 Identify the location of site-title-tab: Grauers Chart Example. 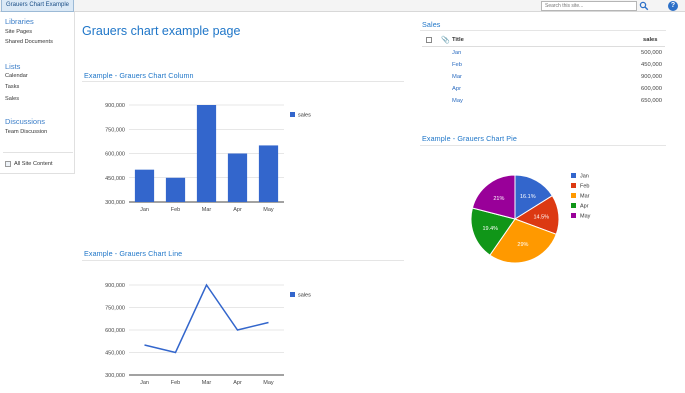
(38, 6).